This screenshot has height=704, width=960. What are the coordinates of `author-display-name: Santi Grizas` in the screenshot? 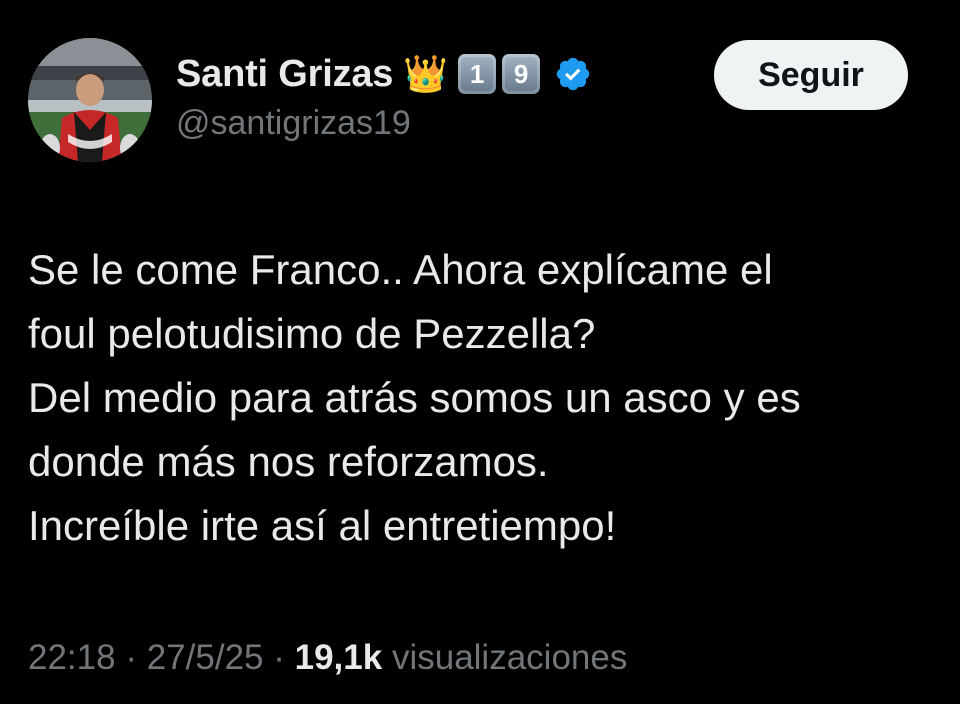 It's located at (284, 74).